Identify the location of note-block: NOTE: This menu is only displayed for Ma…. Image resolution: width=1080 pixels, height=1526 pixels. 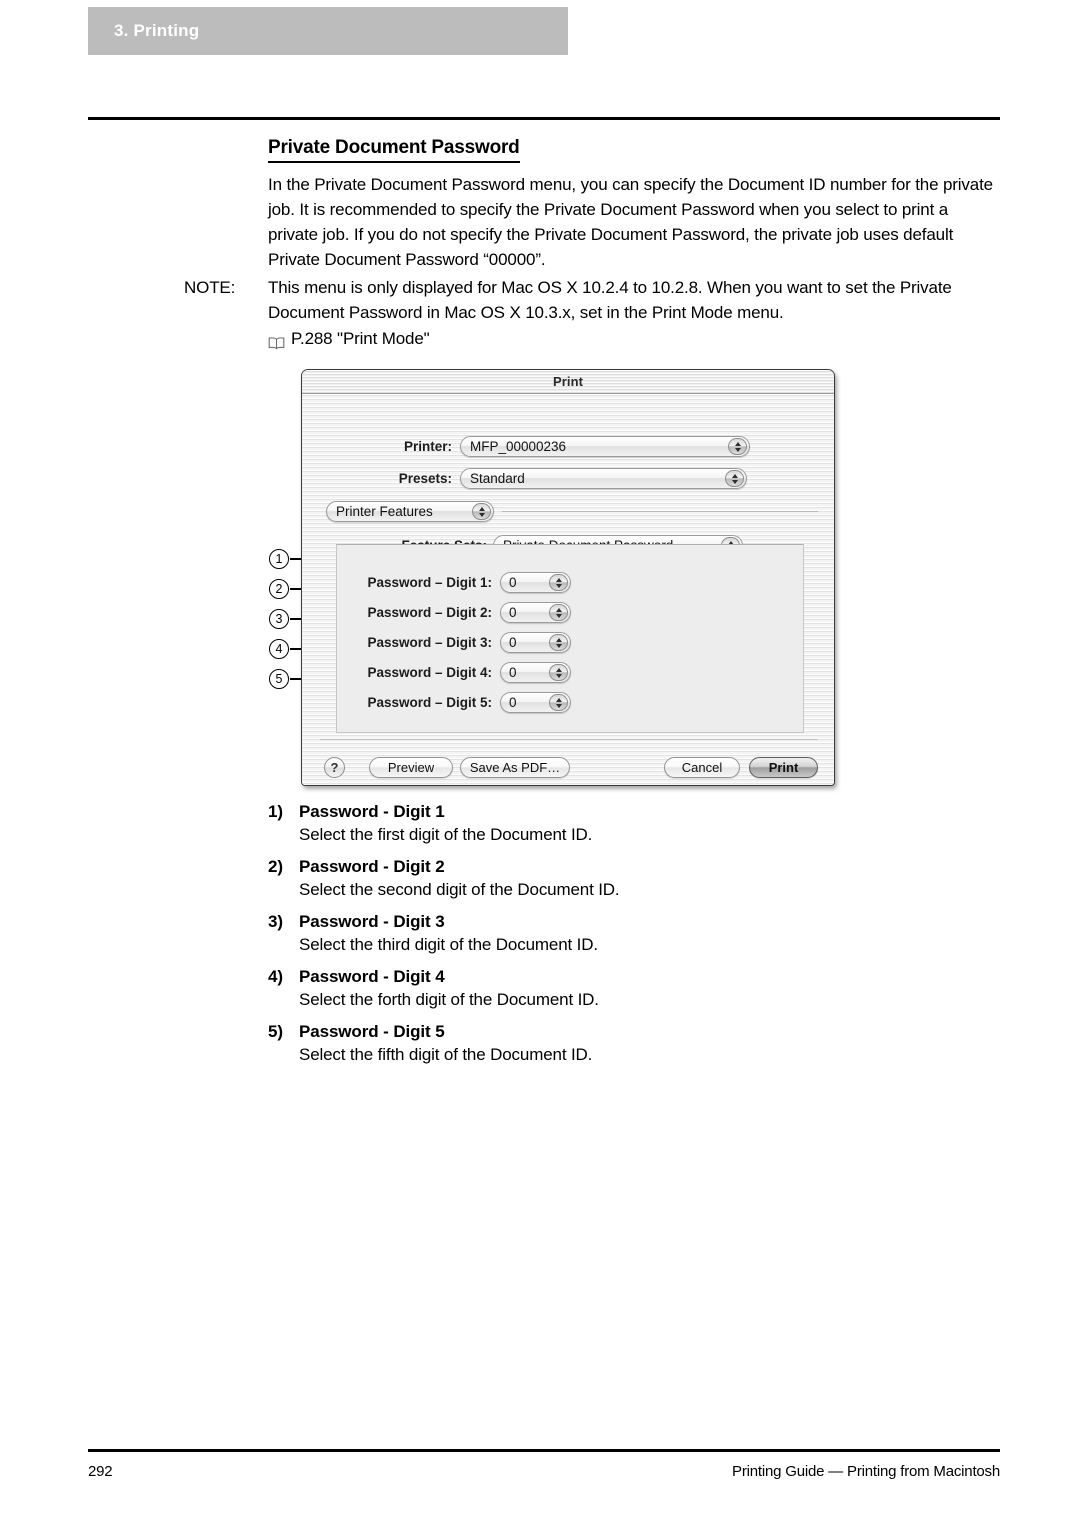
(594, 313).